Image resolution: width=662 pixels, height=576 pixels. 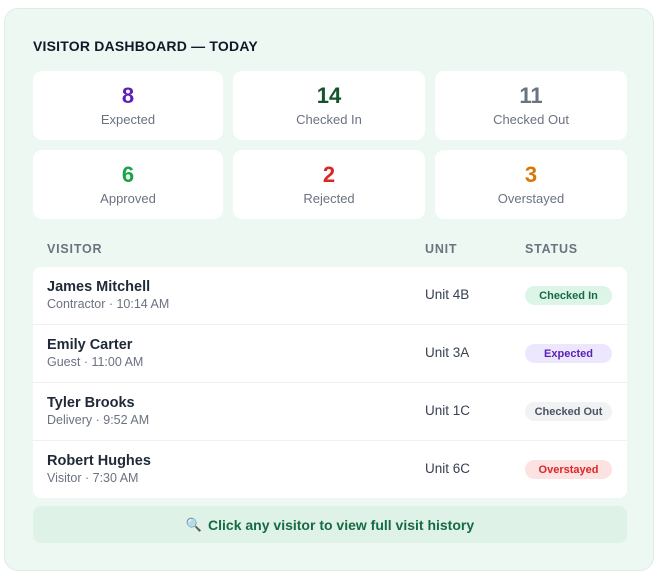 I want to click on dashboard-title: VISITOR DASHBOARD — TODAY, so click(x=145, y=46).